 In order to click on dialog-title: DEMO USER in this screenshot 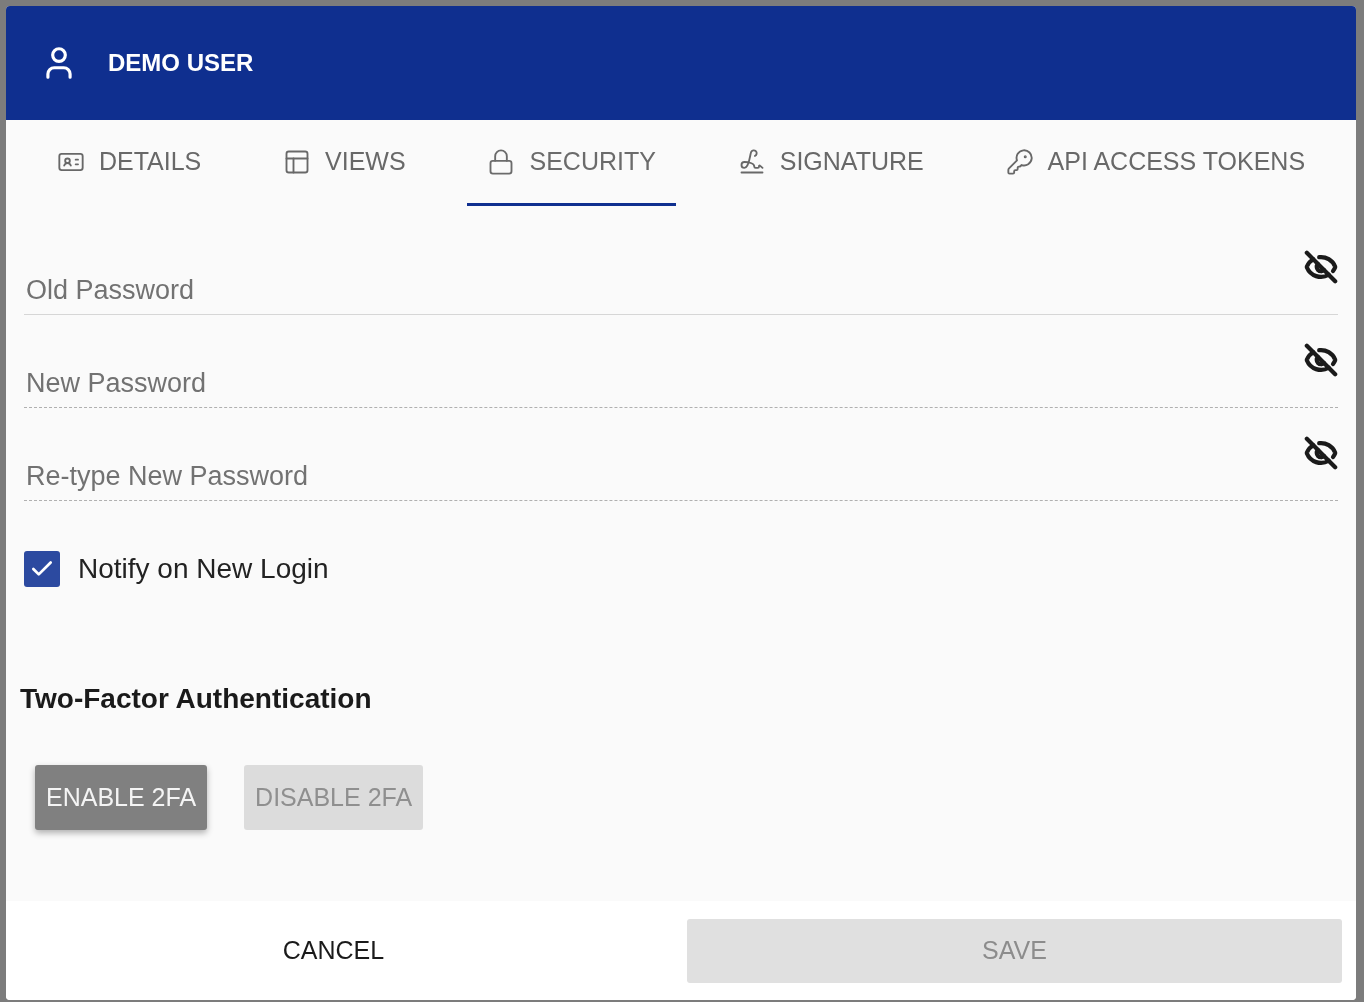, I will do `click(181, 63)`.